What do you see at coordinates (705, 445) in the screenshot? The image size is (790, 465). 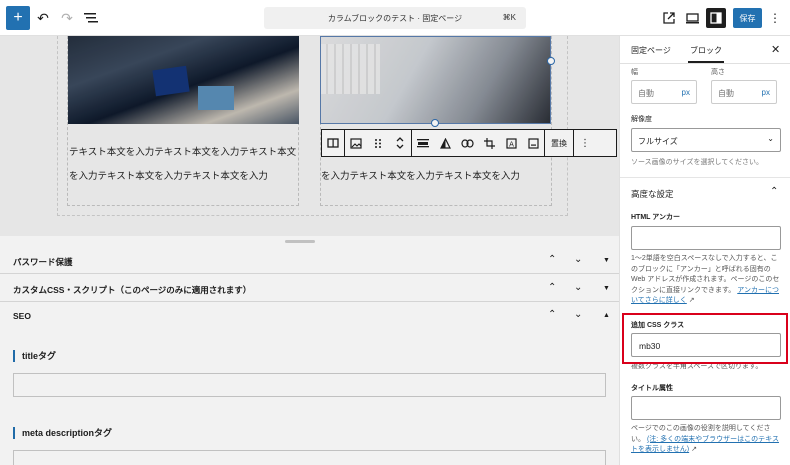 I see `title-attr-note-link: (注: 多くの端末やブラウザーはこのテキストを表示しません)` at bounding box center [705, 445].